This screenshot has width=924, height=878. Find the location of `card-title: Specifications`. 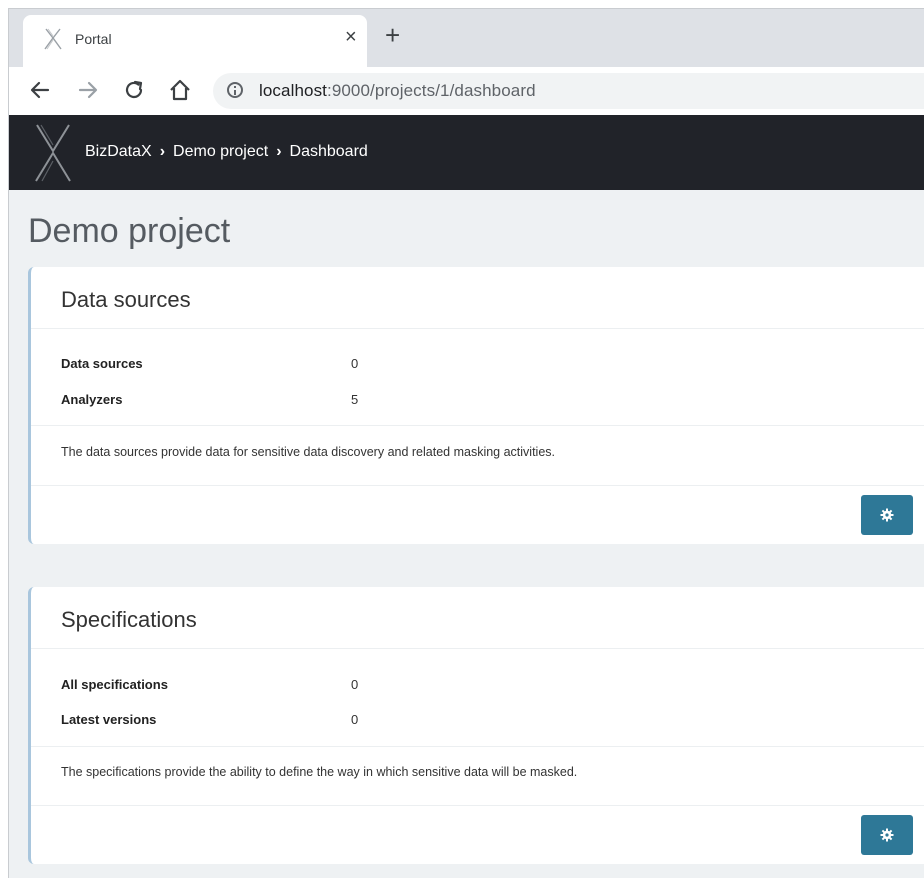

card-title: Specifications is located at coordinates (129, 619).